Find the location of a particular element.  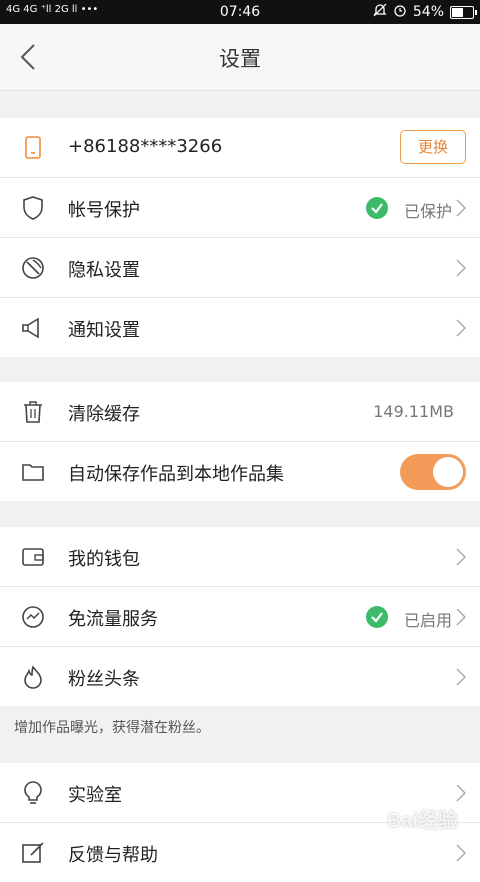

phone-number: +86188****3266 is located at coordinates (145, 146).